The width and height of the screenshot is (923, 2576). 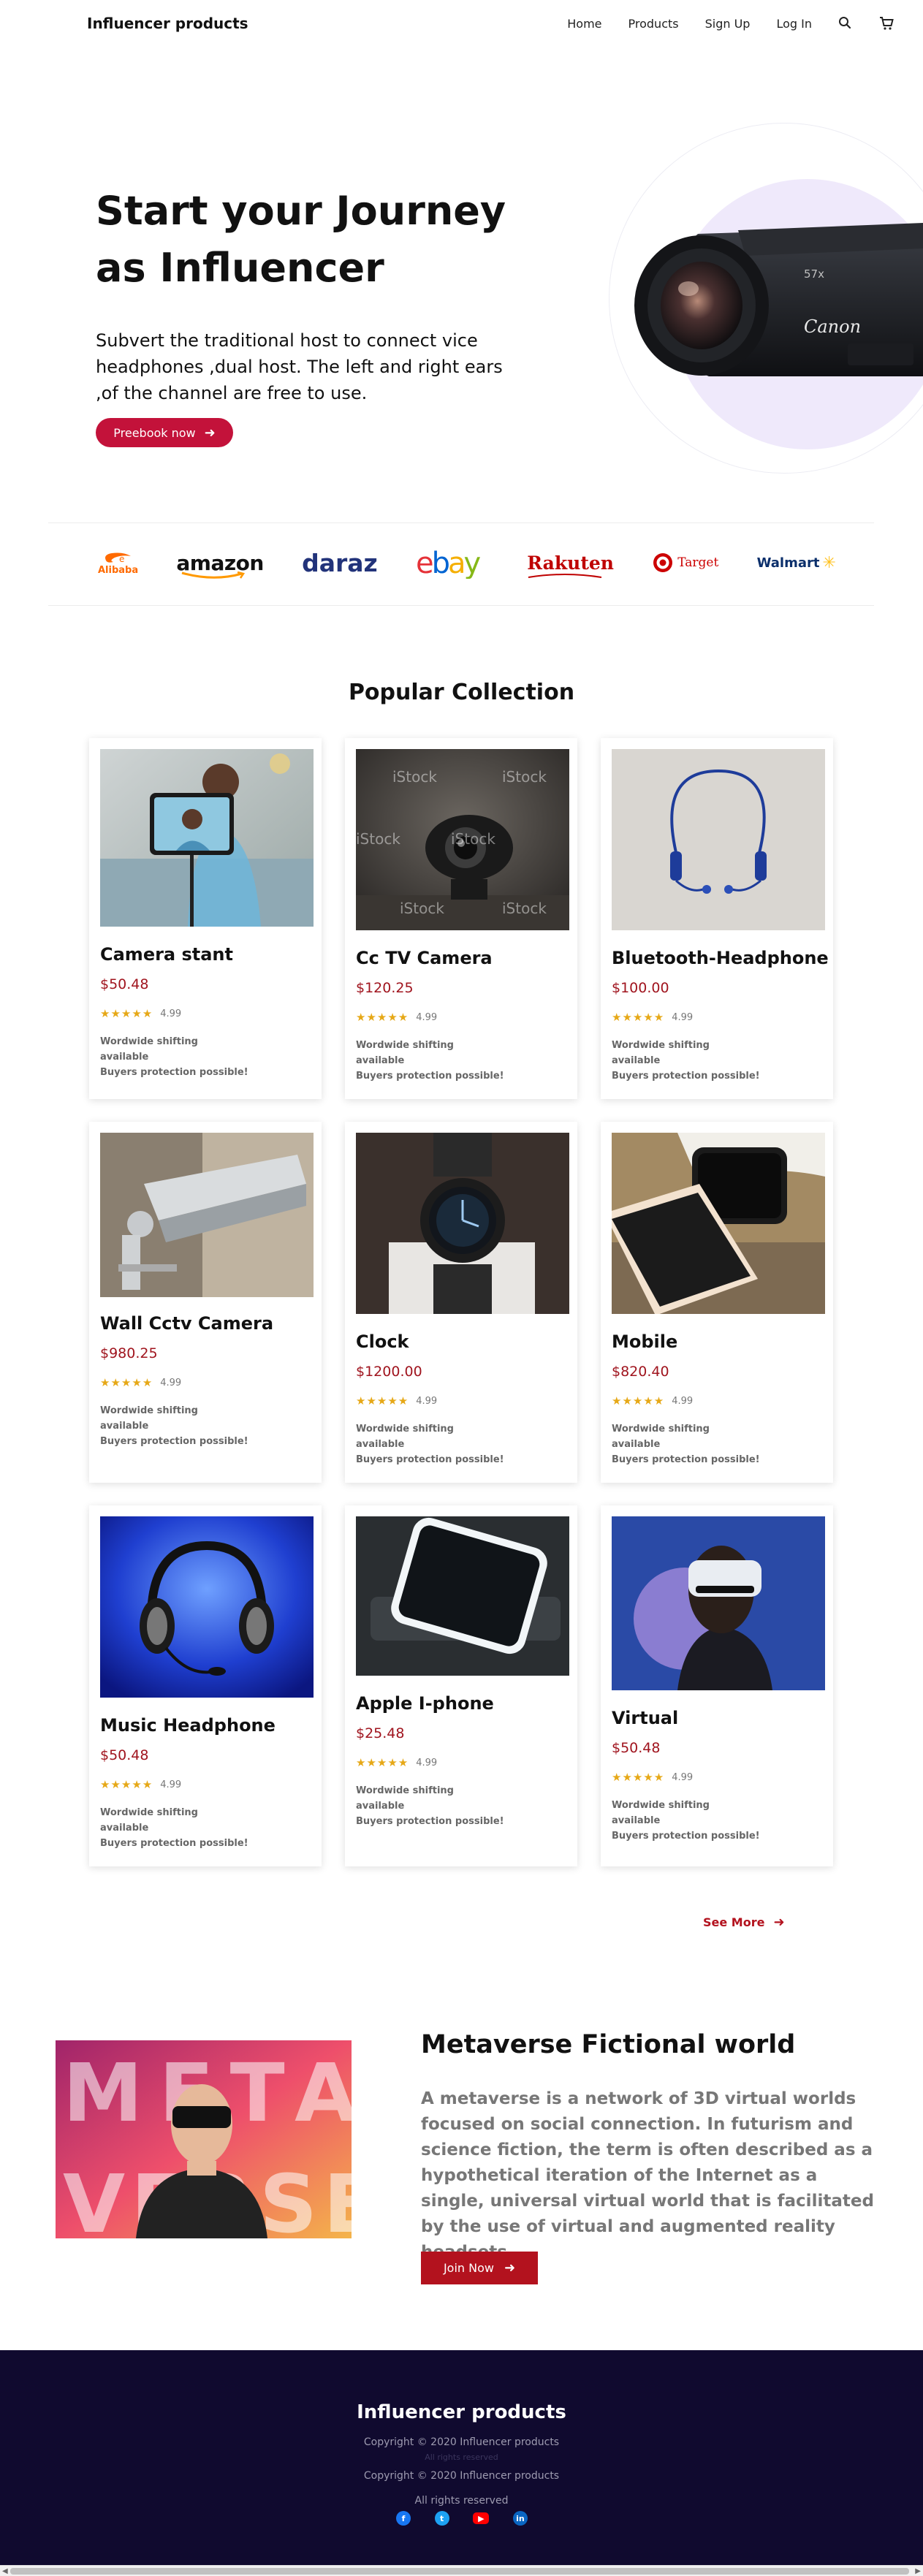 I want to click on product-image-iphone, so click(x=462, y=1596).